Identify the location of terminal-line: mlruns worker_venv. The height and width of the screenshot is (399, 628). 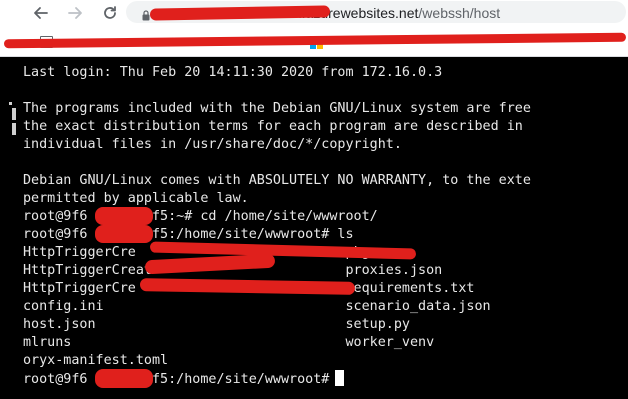
(229, 342).